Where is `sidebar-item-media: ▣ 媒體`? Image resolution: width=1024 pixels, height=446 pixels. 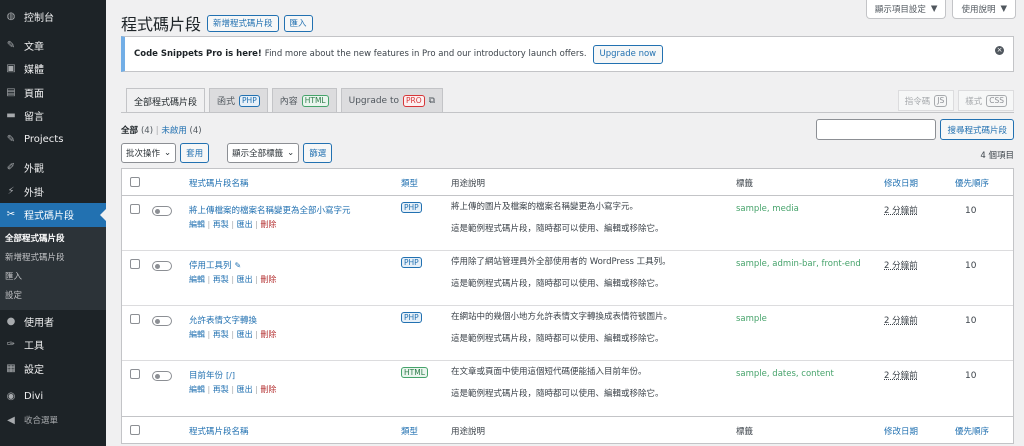 sidebar-item-media: ▣ 媒體 is located at coordinates (53, 69).